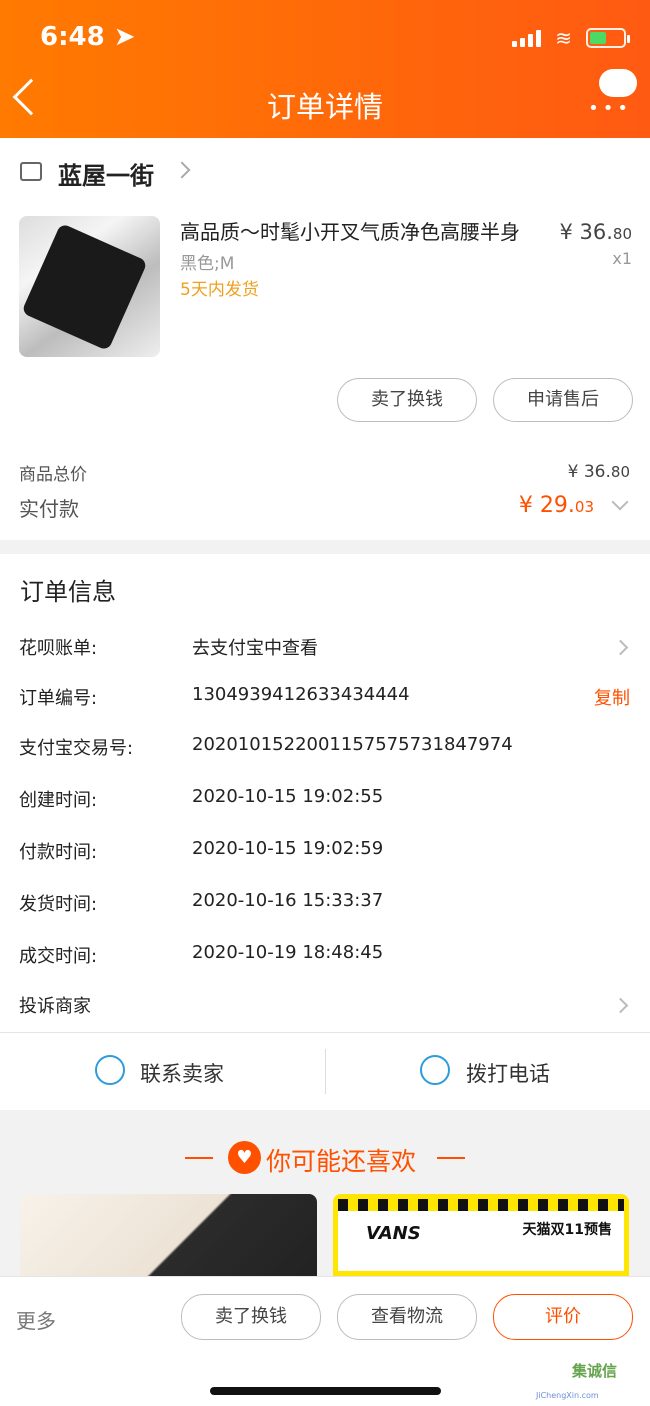  Describe the element at coordinates (76, 748) in the screenshot. I see `alipay-trade-label: 支付宝交易号:` at that location.